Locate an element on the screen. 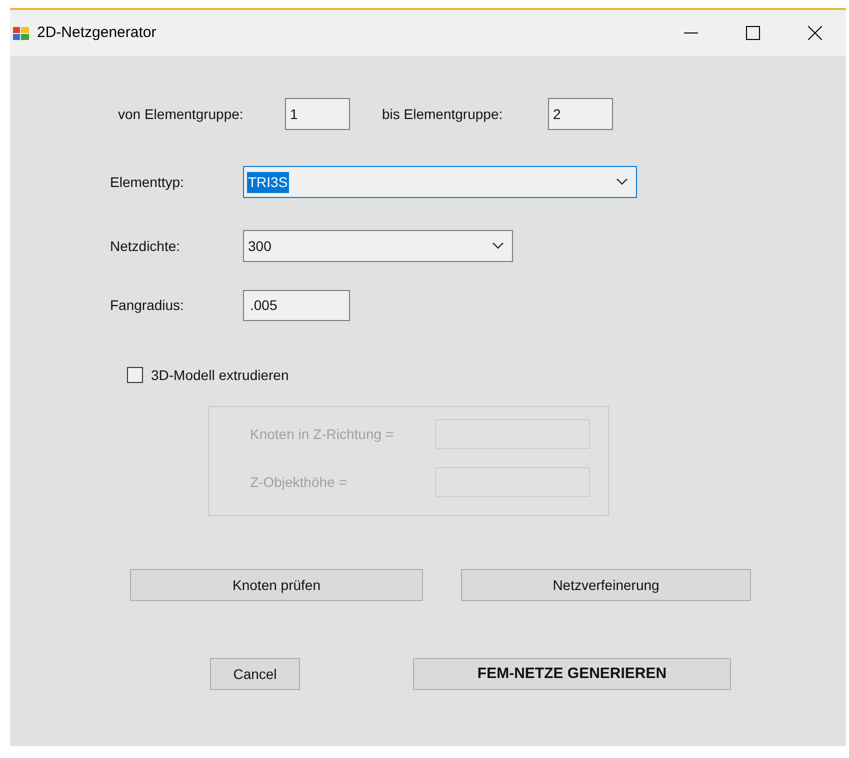  app-icon is located at coordinates (21, 33).